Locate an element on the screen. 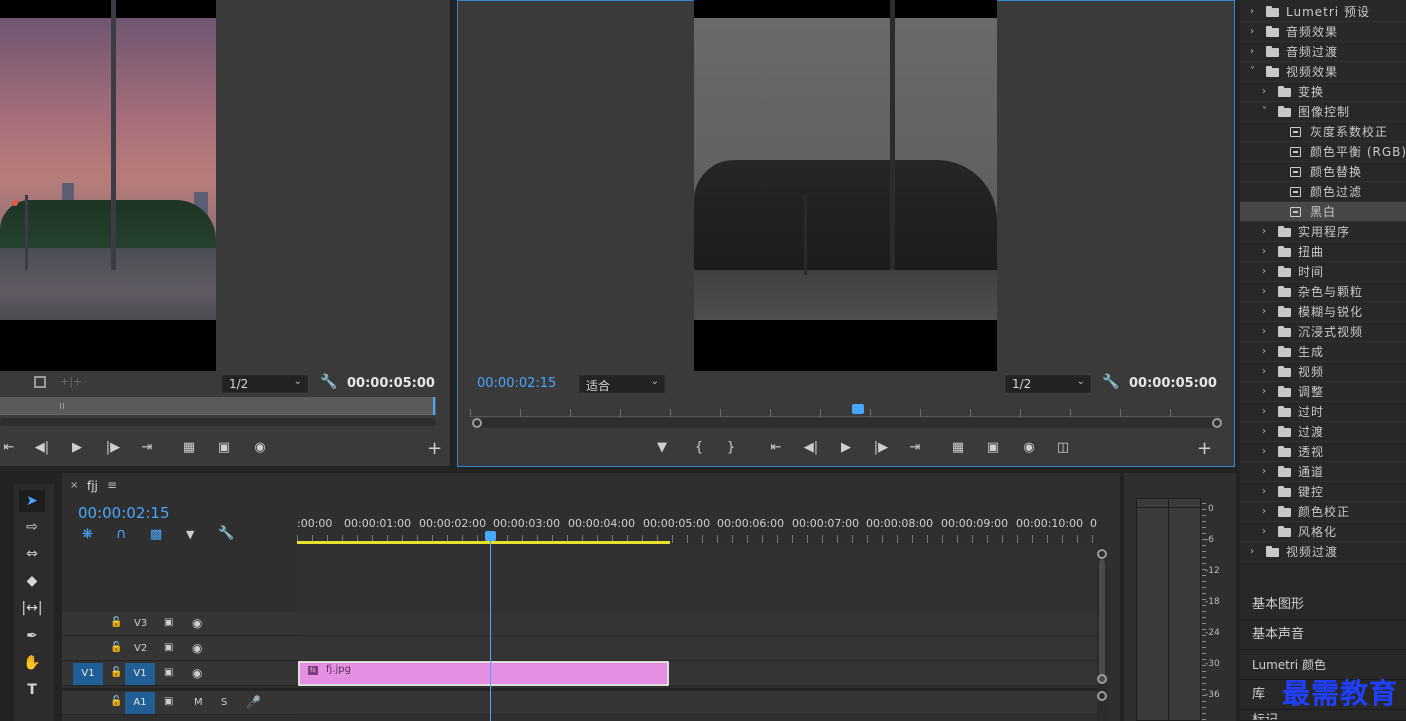 The width and height of the screenshot is (1406, 721). mute-button: M is located at coordinates (198, 702).